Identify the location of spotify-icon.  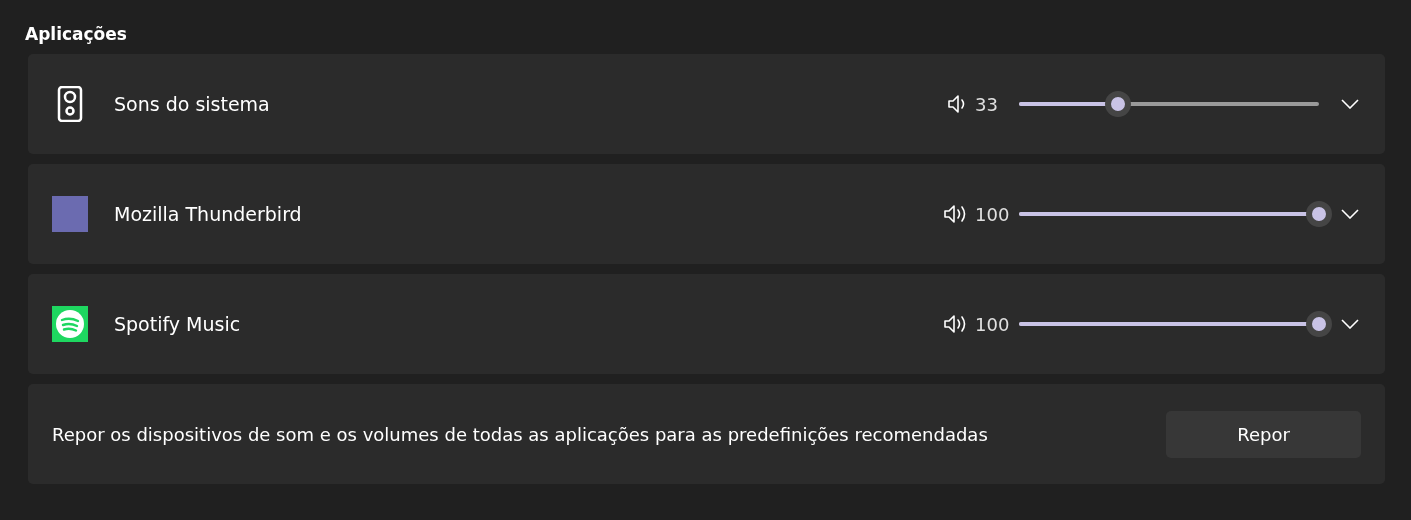
(70, 324).